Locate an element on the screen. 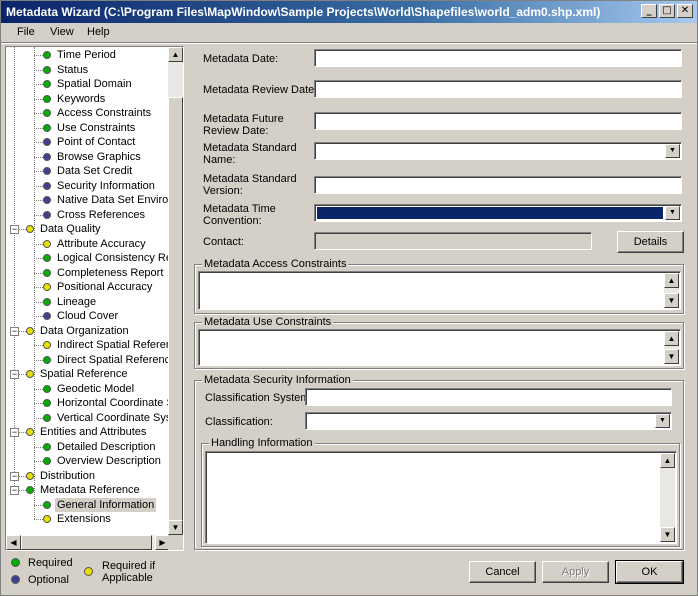 The width and height of the screenshot is (698, 596). tree-item-label: Distribution is located at coordinates (68, 475).